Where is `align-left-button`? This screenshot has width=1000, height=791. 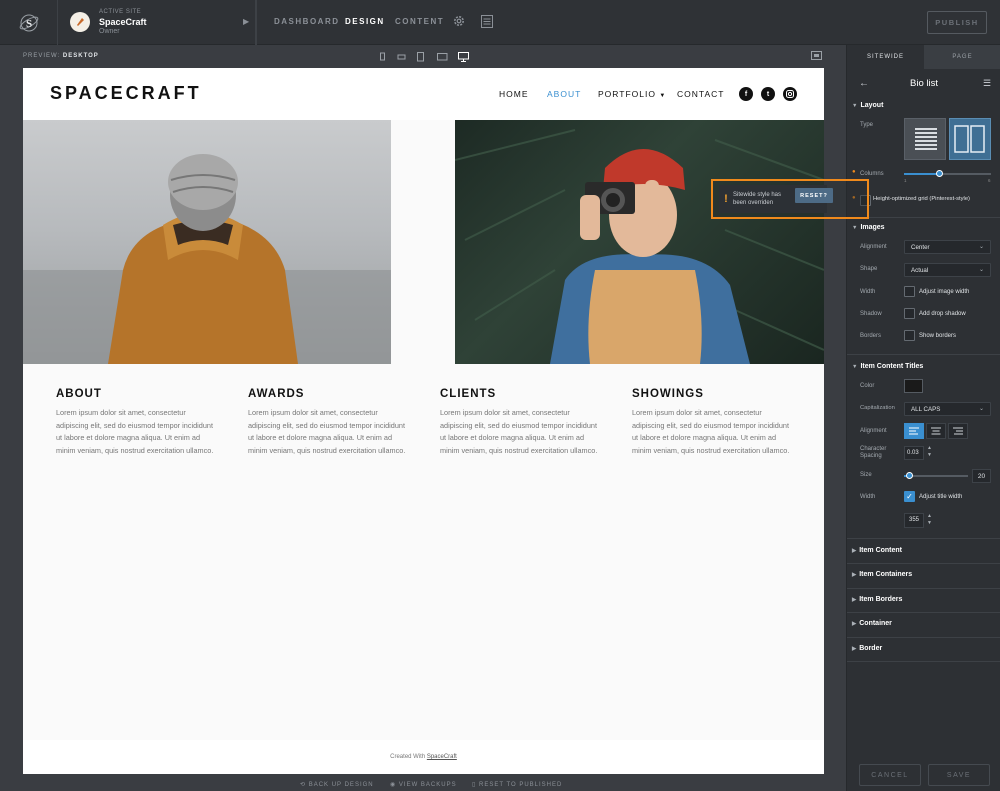 align-left-button is located at coordinates (914, 431).